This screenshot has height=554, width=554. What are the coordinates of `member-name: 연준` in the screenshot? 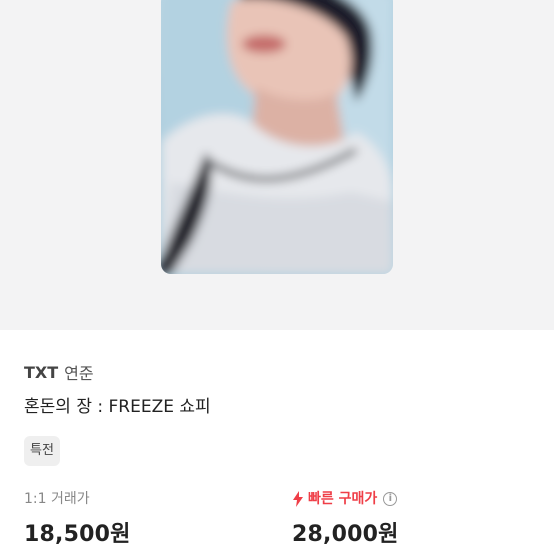 It's located at (78, 372).